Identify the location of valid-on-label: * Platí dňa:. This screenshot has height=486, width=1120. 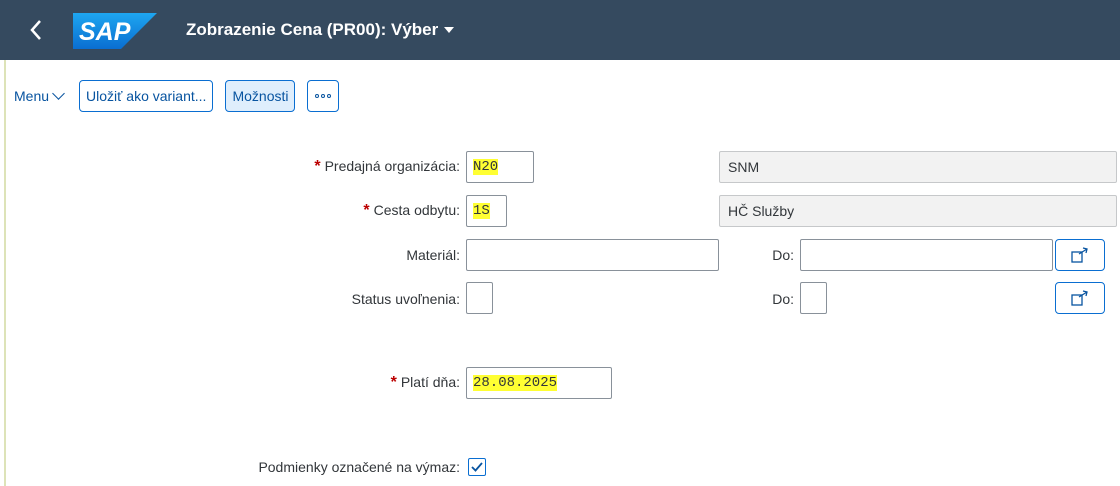
(425, 383).